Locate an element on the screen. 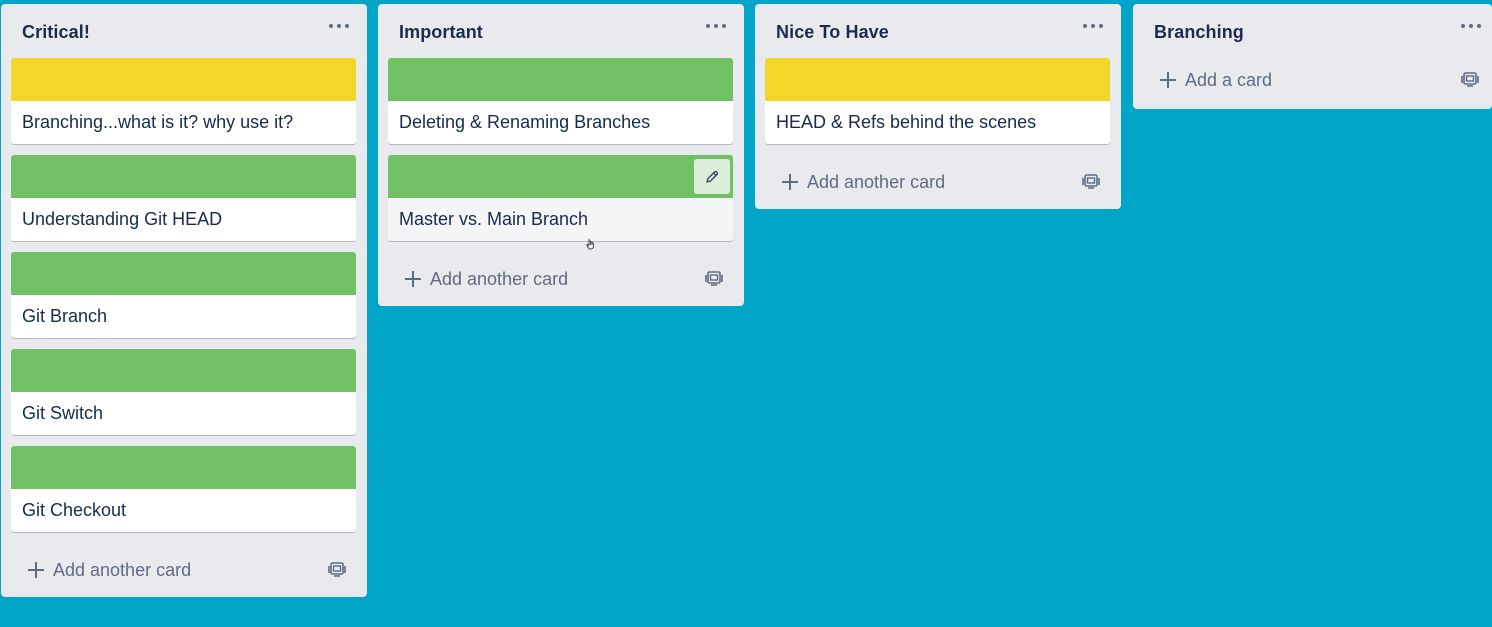  pencil-icon is located at coordinates (712, 176).